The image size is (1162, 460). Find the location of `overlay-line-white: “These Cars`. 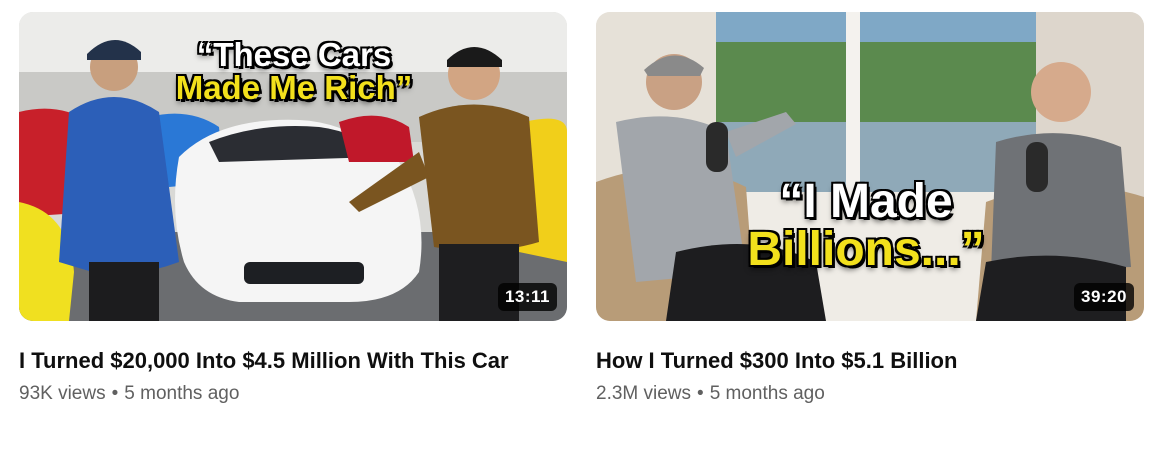

overlay-line-white: “These Cars is located at coordinates (294, 54).